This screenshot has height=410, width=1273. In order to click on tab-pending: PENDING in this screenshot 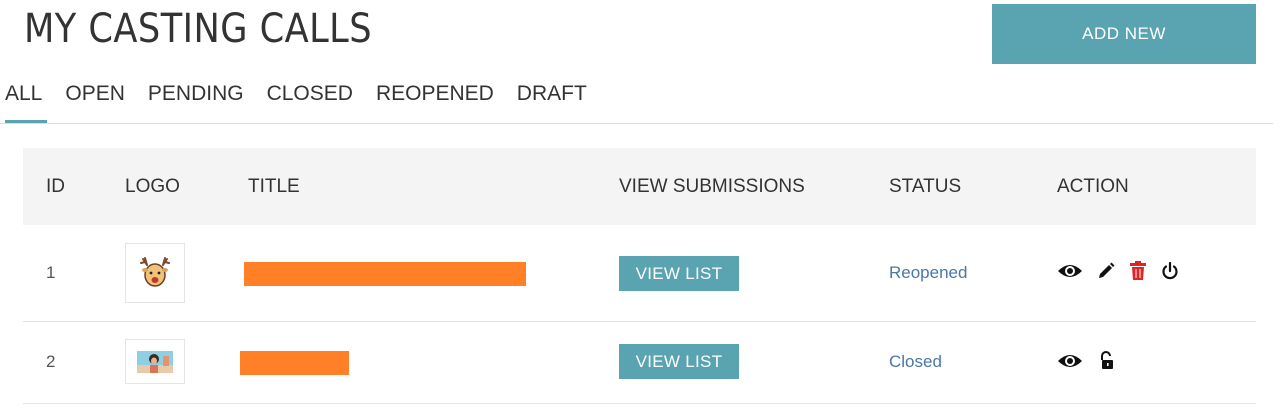, I will do `click(196, 102)`.